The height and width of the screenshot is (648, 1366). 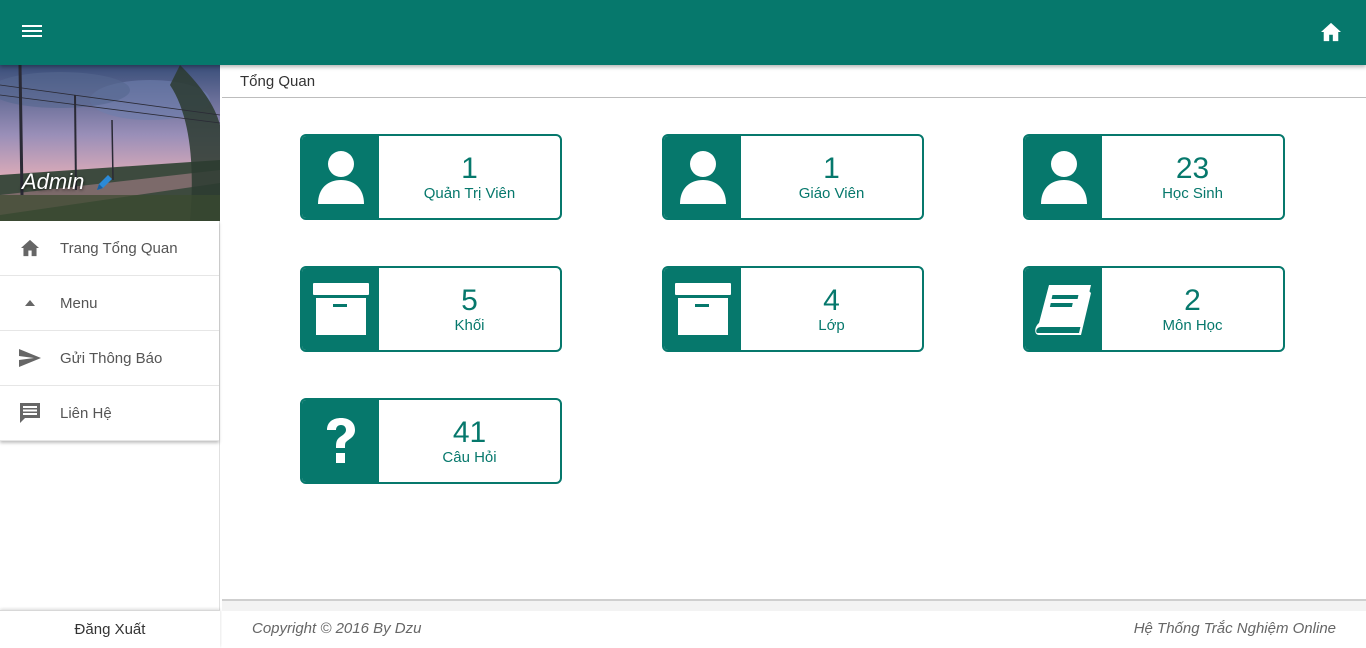 I want to click on sidebar-item-label: Trang Tổng Quan, so click(x=119, y=248).